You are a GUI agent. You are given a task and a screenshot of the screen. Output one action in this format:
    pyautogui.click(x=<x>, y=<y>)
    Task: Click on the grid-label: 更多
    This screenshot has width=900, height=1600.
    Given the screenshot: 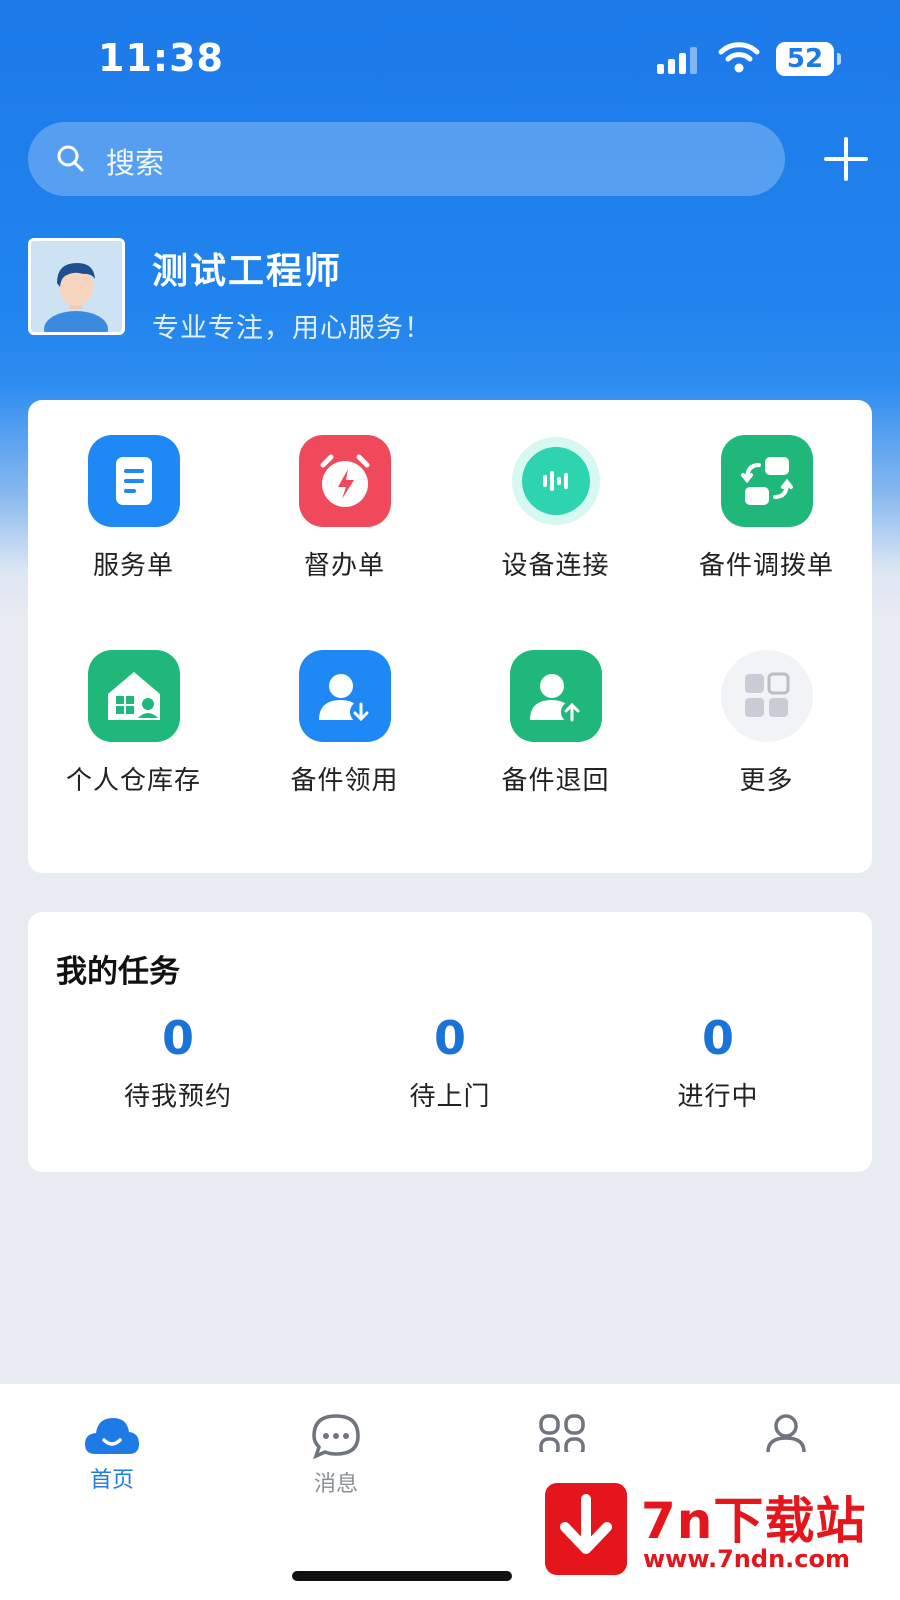 What is the action you would take?
    pyautogui.click(x=766, y=781)
    